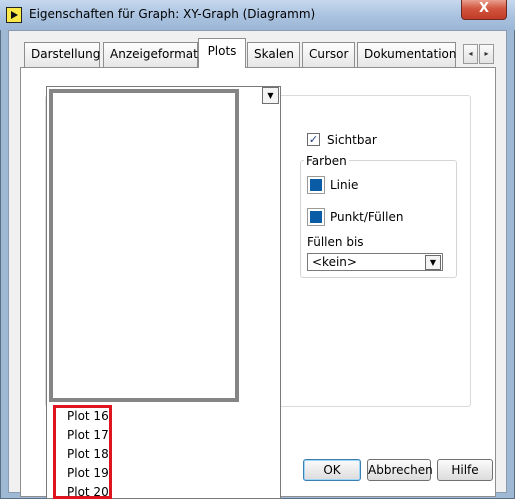 The width and height of the screenshot is (515, 499). I want to click on colors-group-title: Farben, so click(326, 161).